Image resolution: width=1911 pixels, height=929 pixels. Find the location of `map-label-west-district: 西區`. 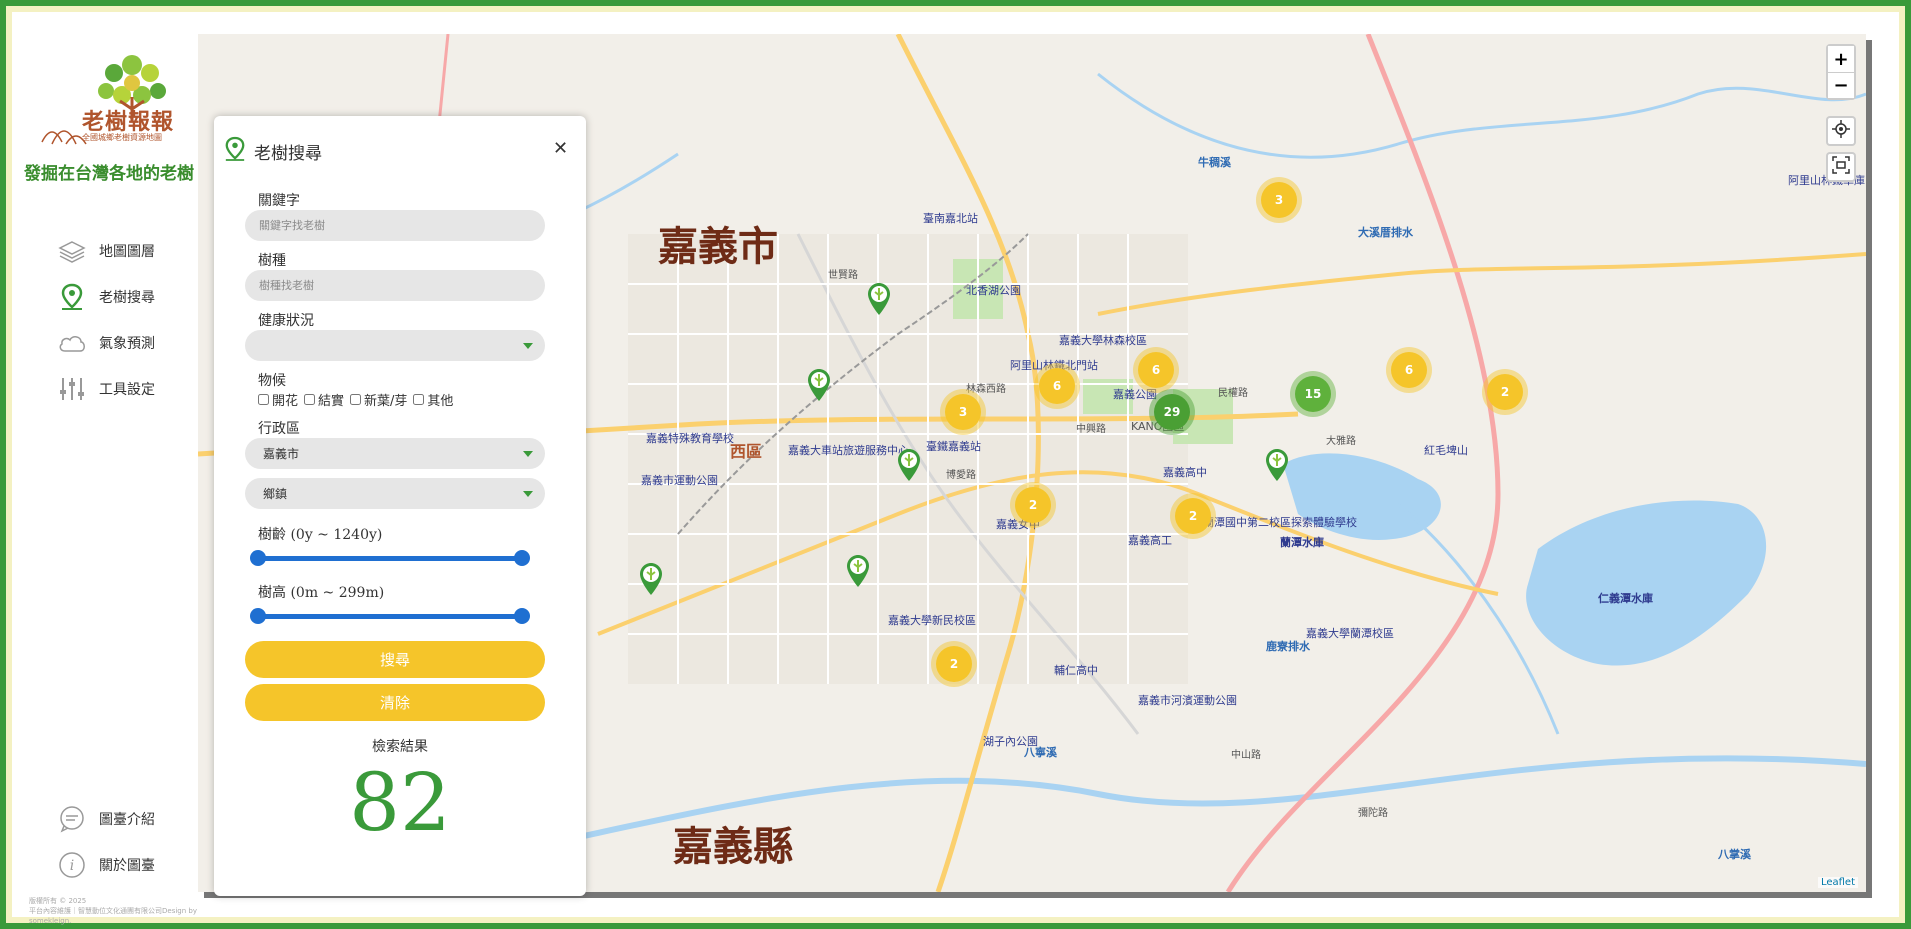

map-label-west-district: 西區 is located at coordinates (746, 451).